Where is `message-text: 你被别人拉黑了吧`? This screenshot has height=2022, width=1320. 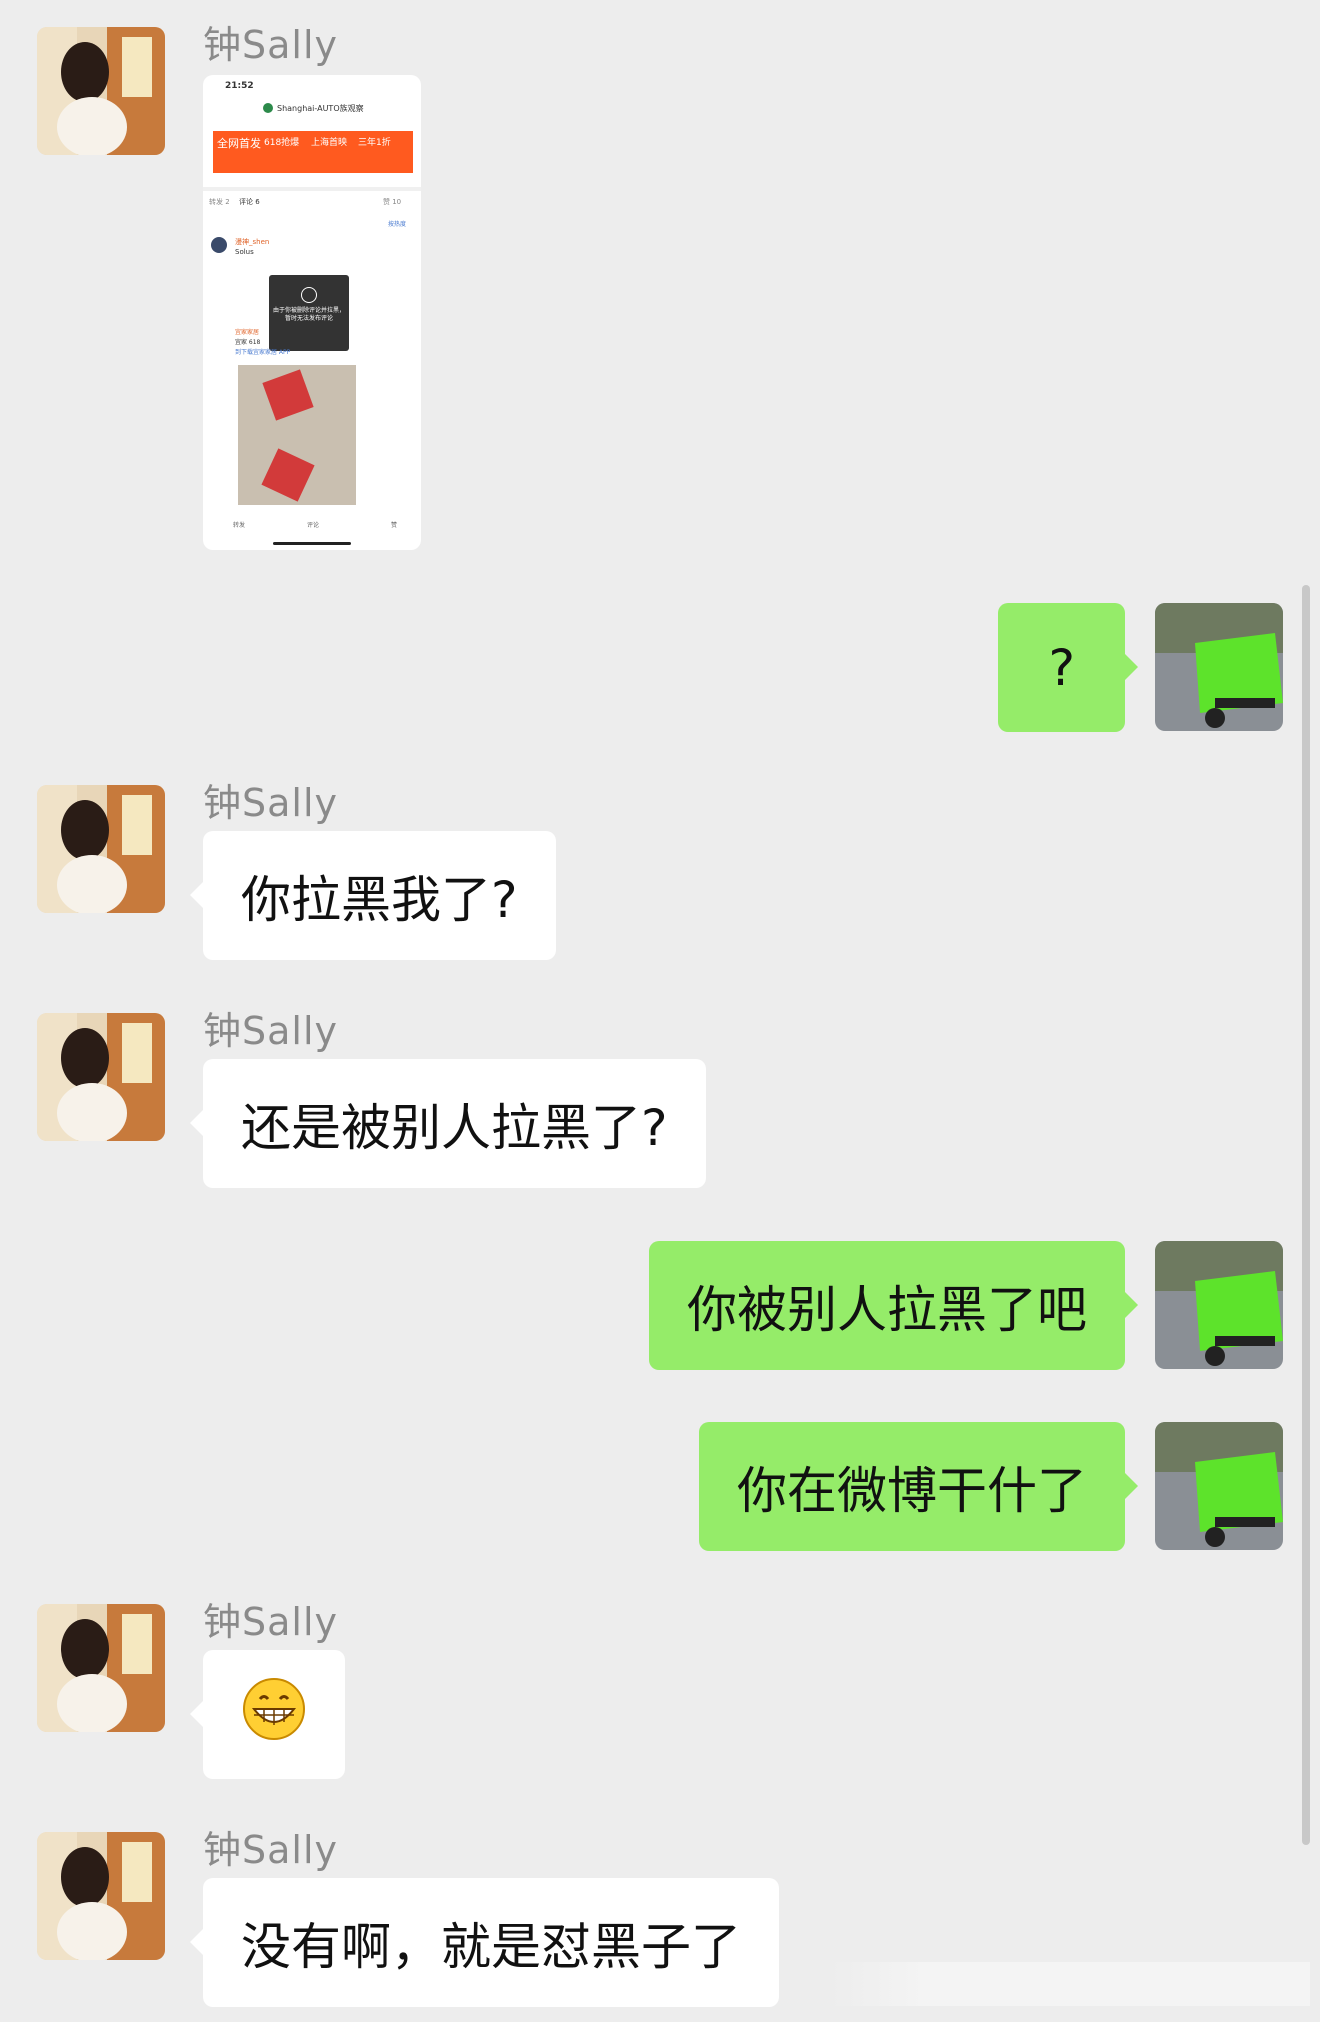 message-text: 你被别人拉黑了吧 is located at coordinates (887, 1309).